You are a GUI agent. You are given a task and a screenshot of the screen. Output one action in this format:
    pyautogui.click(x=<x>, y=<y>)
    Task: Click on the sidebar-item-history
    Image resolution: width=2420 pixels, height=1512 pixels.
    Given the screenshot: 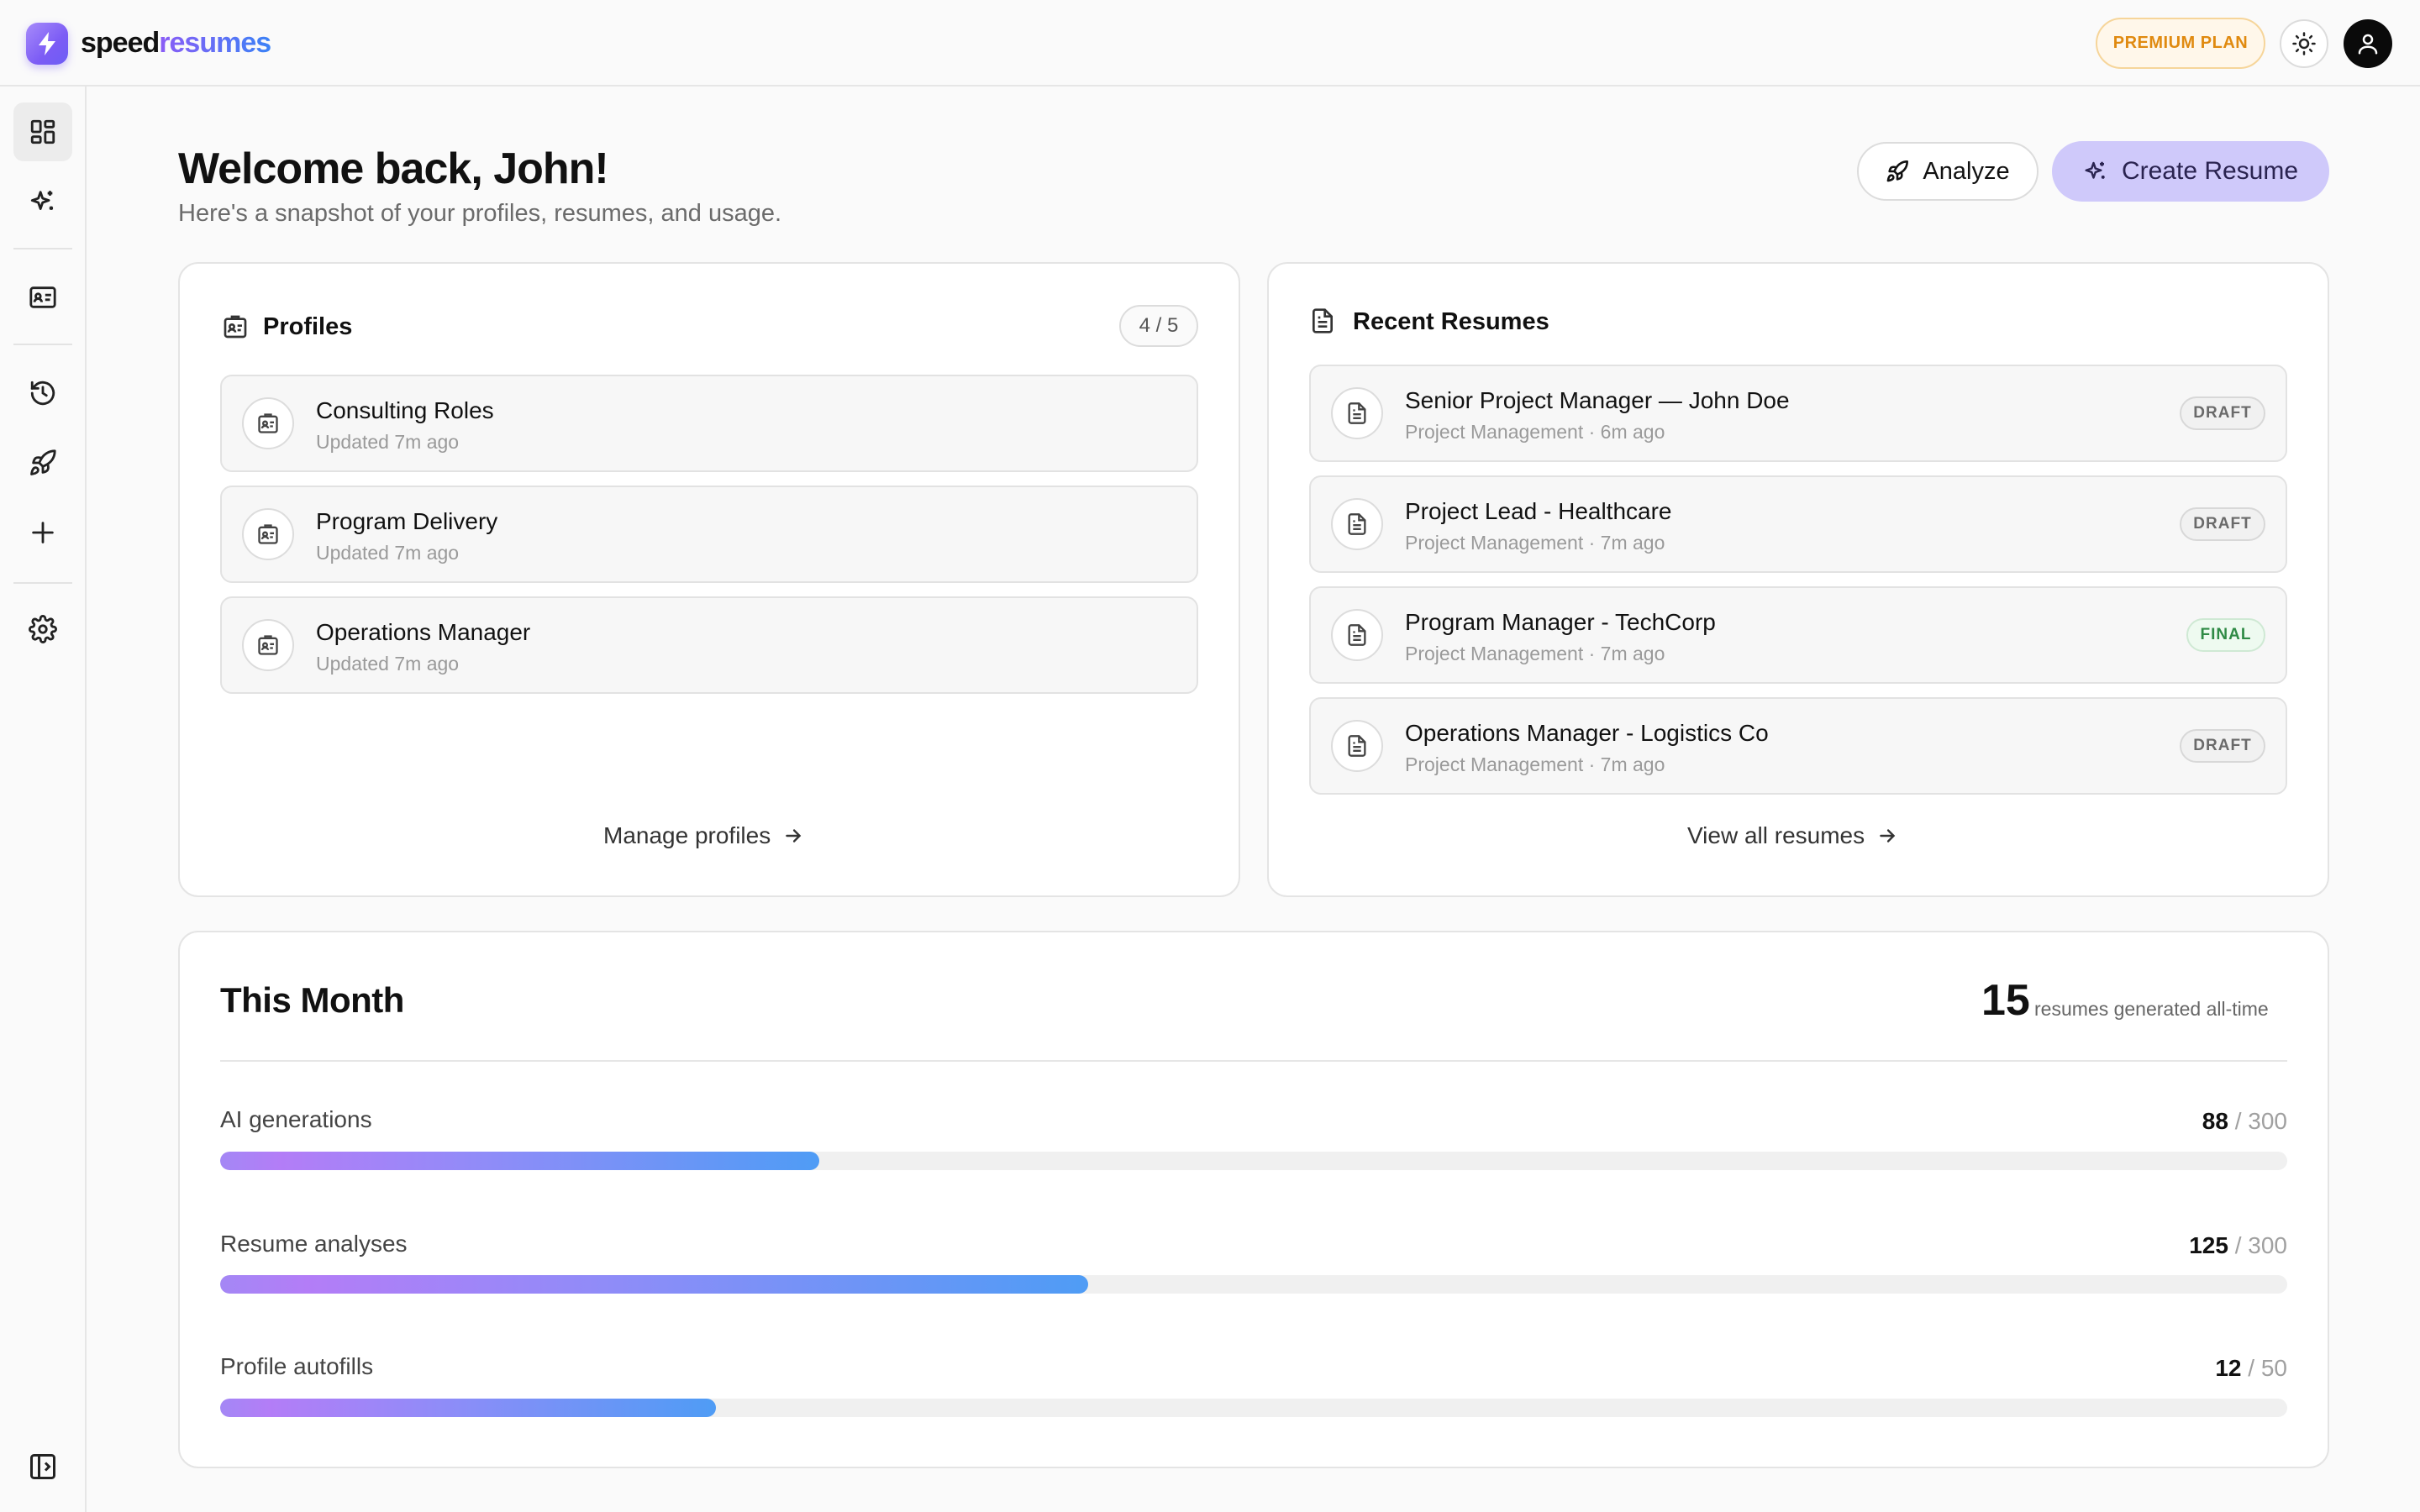 What is the action you would take?
    pyautogui.click(x=42, y=393)
    